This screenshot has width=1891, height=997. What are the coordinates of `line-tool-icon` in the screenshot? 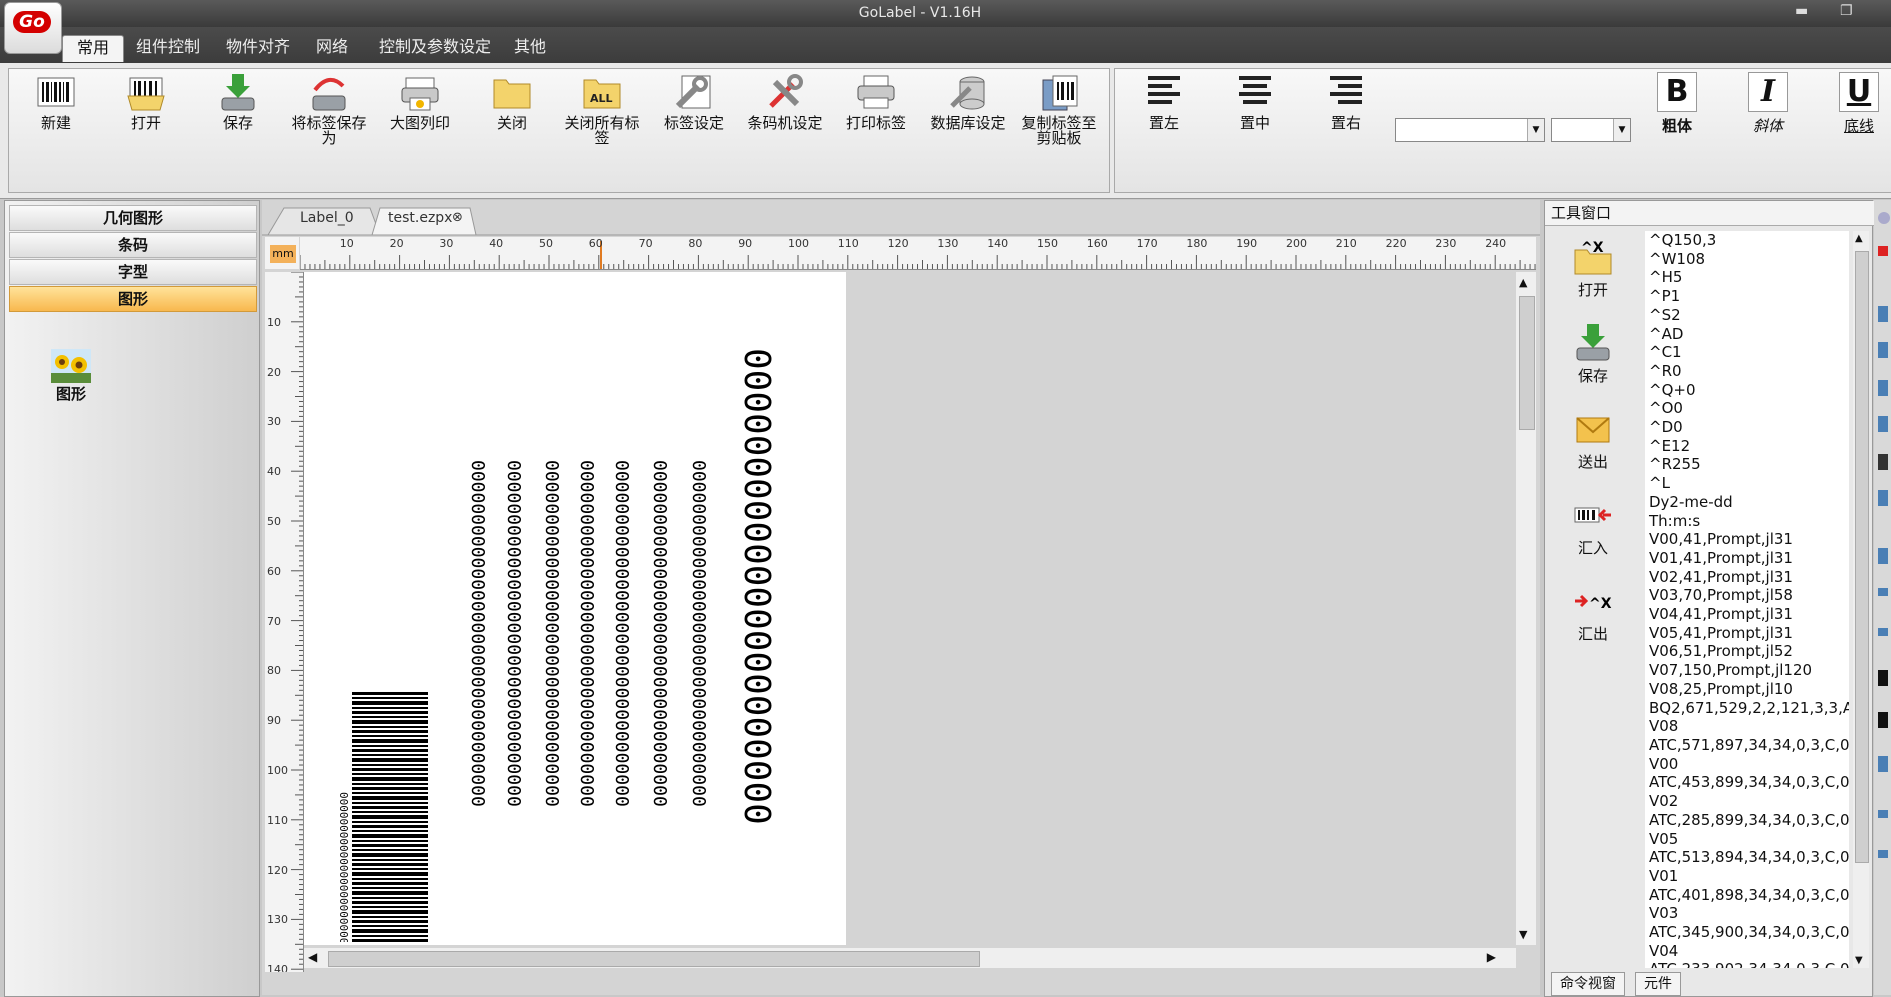 It's located at (1883, 462).